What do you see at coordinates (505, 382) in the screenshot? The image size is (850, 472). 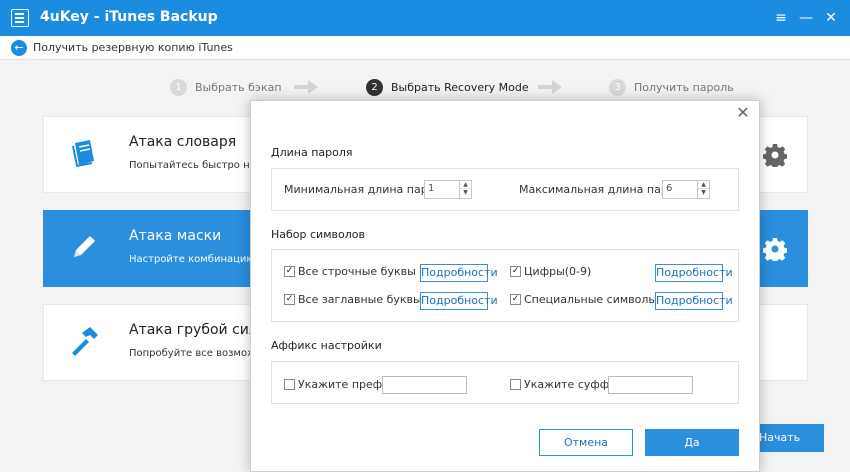 I see `affix-box: Укажите префикс: Укажите суффикс:` at bounding box center [505, 382].